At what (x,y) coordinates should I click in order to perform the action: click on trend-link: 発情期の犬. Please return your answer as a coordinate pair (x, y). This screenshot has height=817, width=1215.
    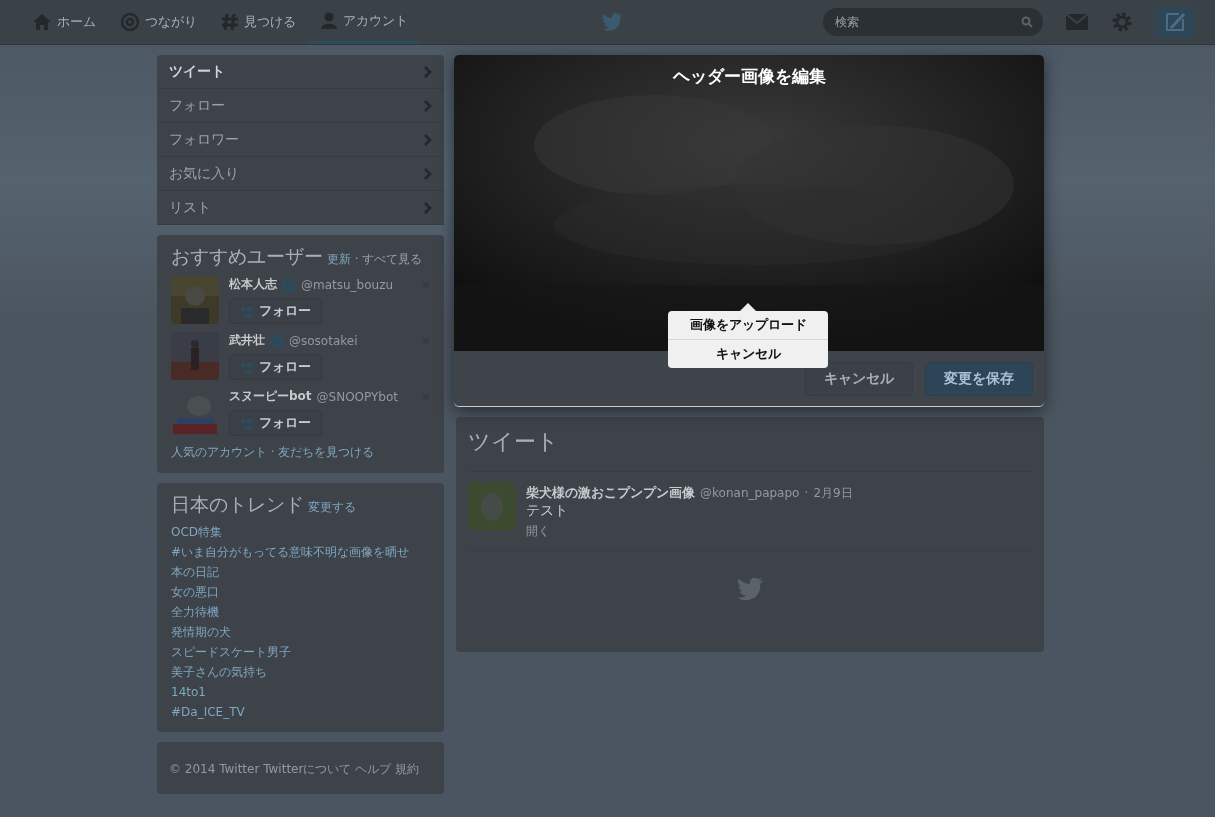
    Looking at the image, I should click on (300, 632).